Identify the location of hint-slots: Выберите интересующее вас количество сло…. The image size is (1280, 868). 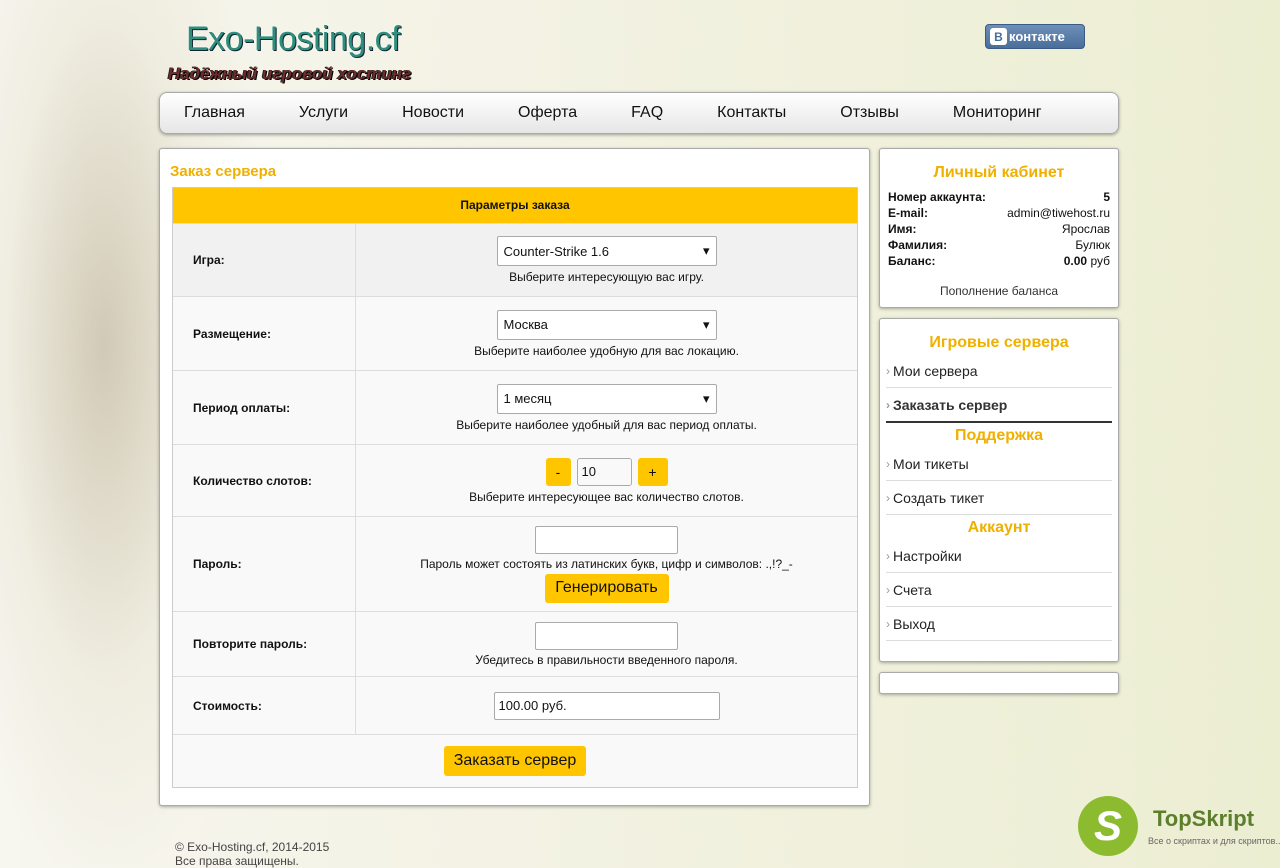
(606, 496).